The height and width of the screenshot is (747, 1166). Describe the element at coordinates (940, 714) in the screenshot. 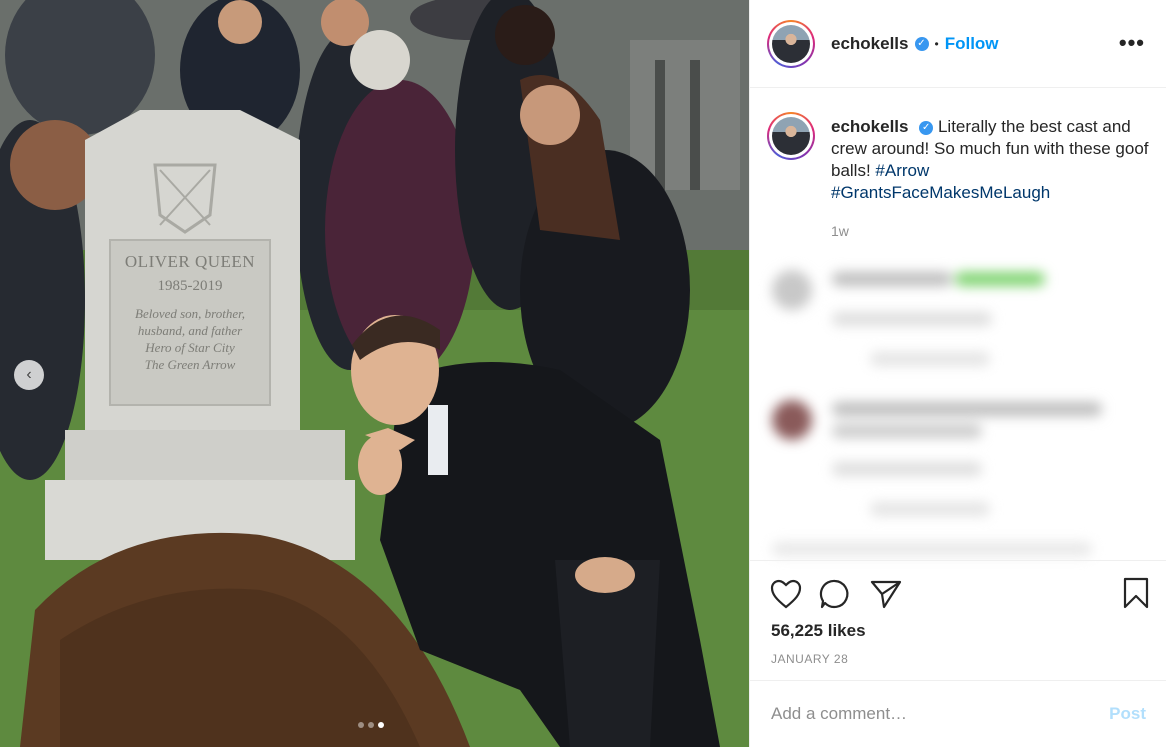

I see `comment-input` at that location.